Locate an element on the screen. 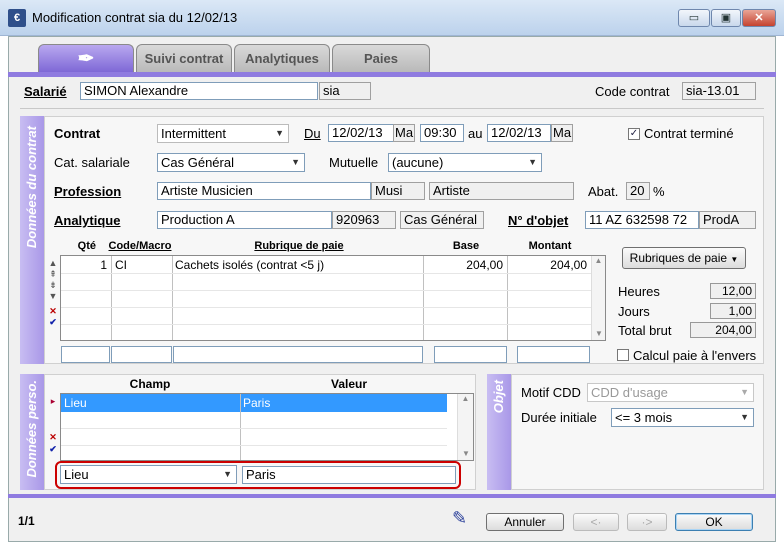  analytique-label: Analytique is located at coordinates (87, 220).